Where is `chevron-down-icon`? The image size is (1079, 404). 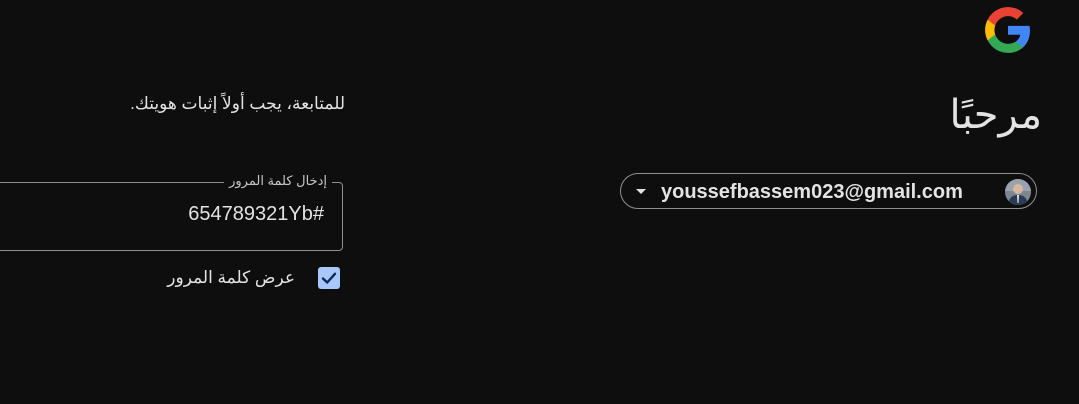
chevron-down-icon is located at coordinates (641, 191).